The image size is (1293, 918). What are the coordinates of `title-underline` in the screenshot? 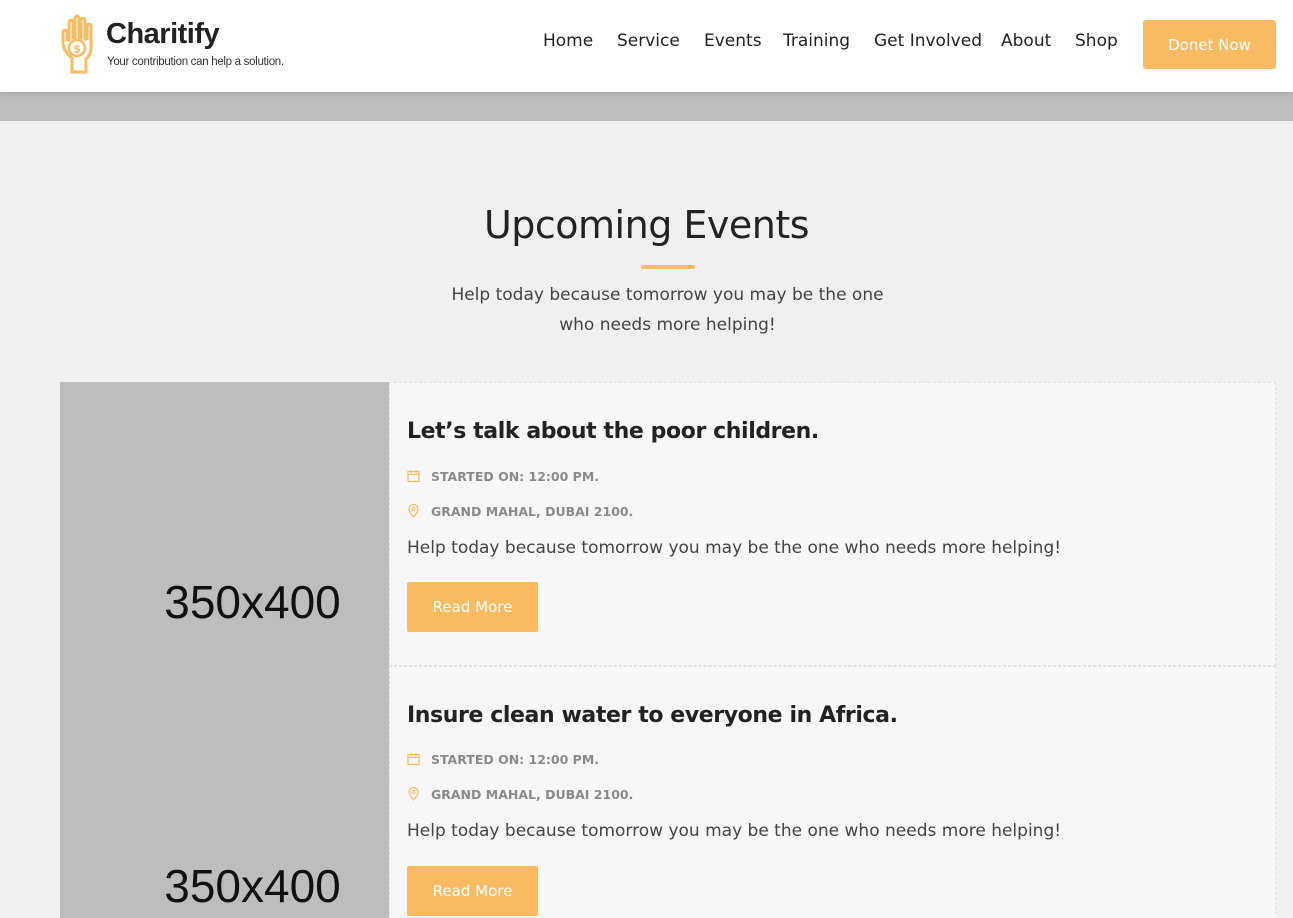 It's located at (668, 267).